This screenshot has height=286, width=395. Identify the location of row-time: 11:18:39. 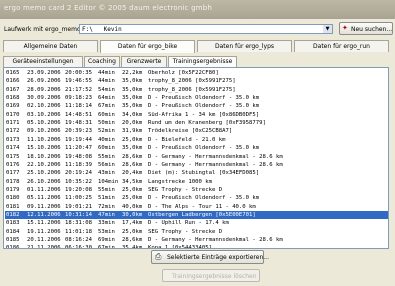
(78, 164).